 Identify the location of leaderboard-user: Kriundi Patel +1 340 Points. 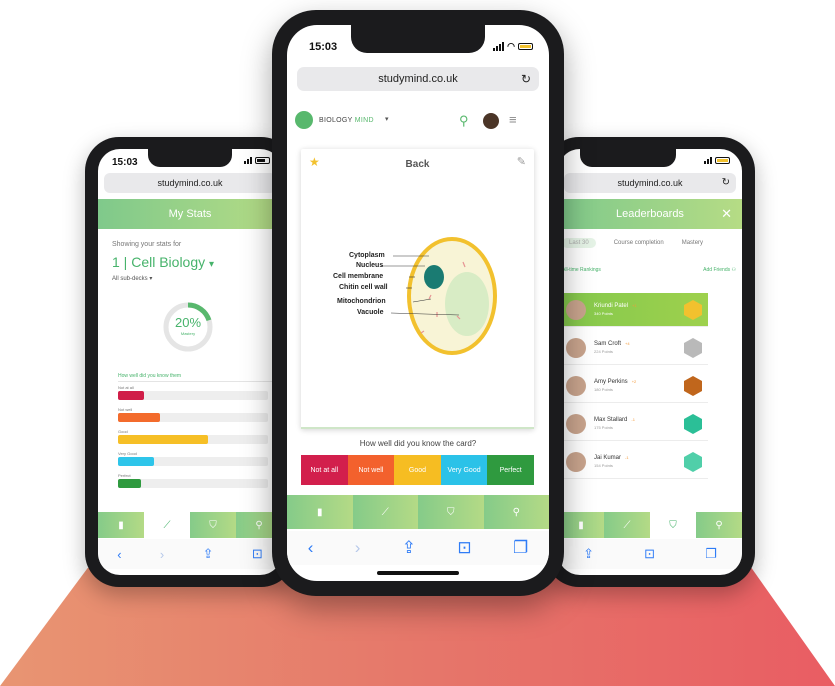
(611, 309).